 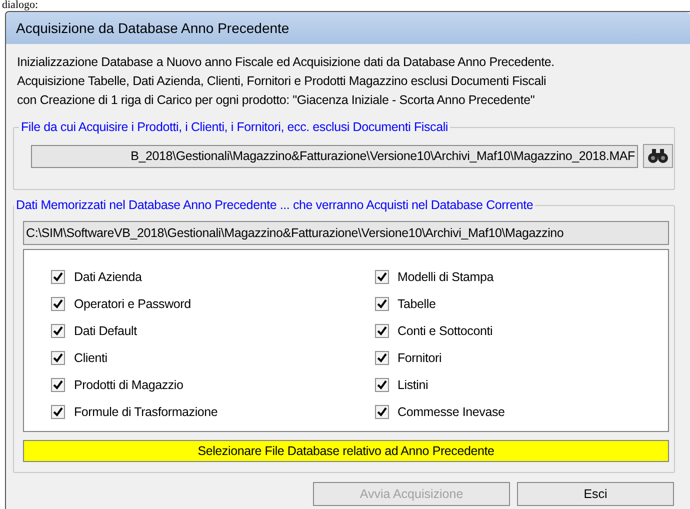 I want to click on binoculars-icon, so click(x=658, y=156).